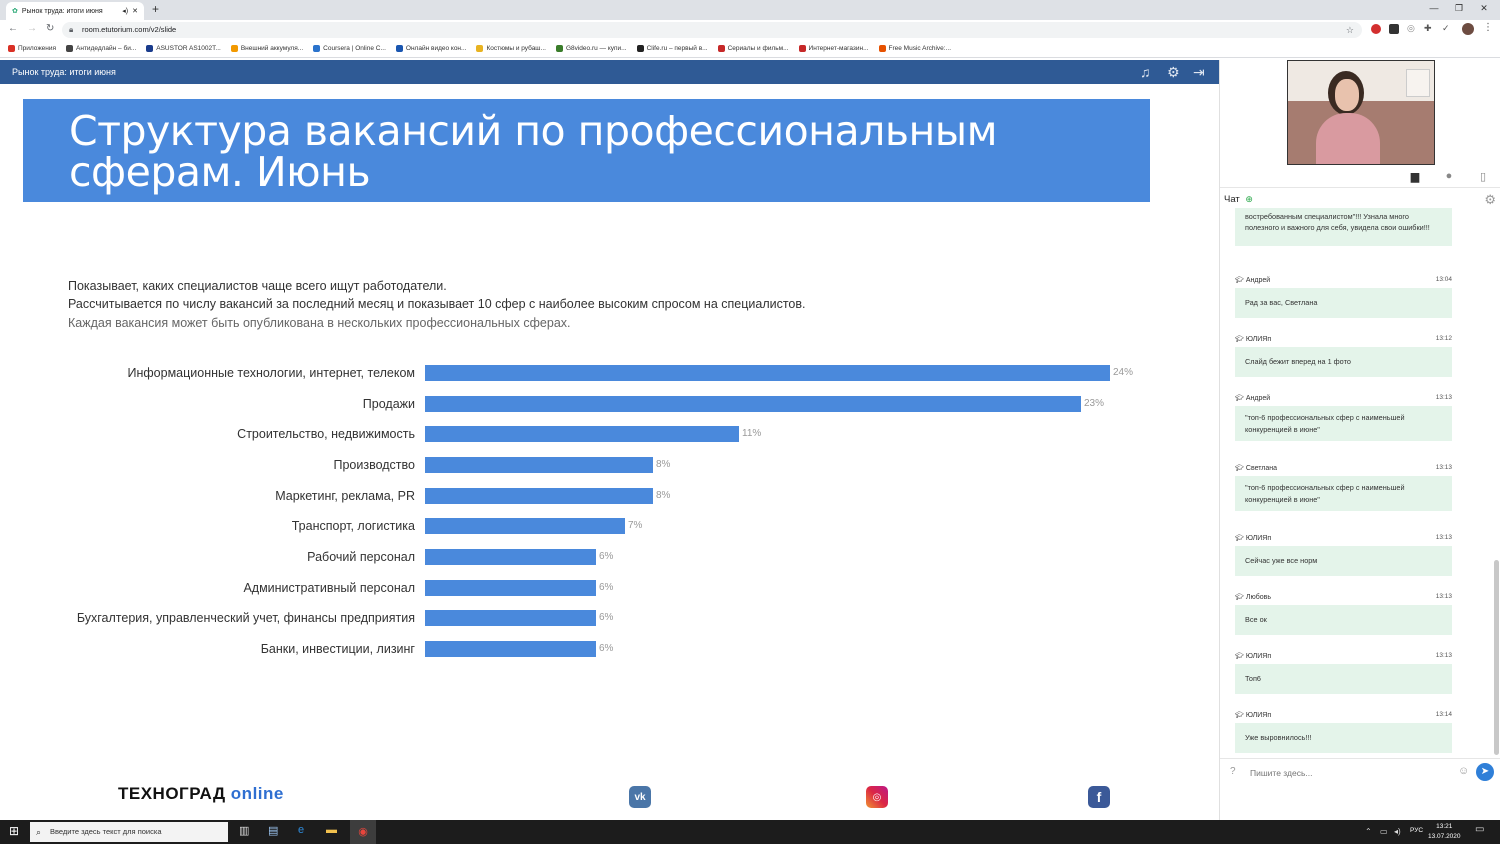 Image resolution: width=1500 pixels, height=844 pixels. What do you see at coordinates (301, 830) in the screenshot?
I see `edge-icon: e` at bounding box center [301, 830].